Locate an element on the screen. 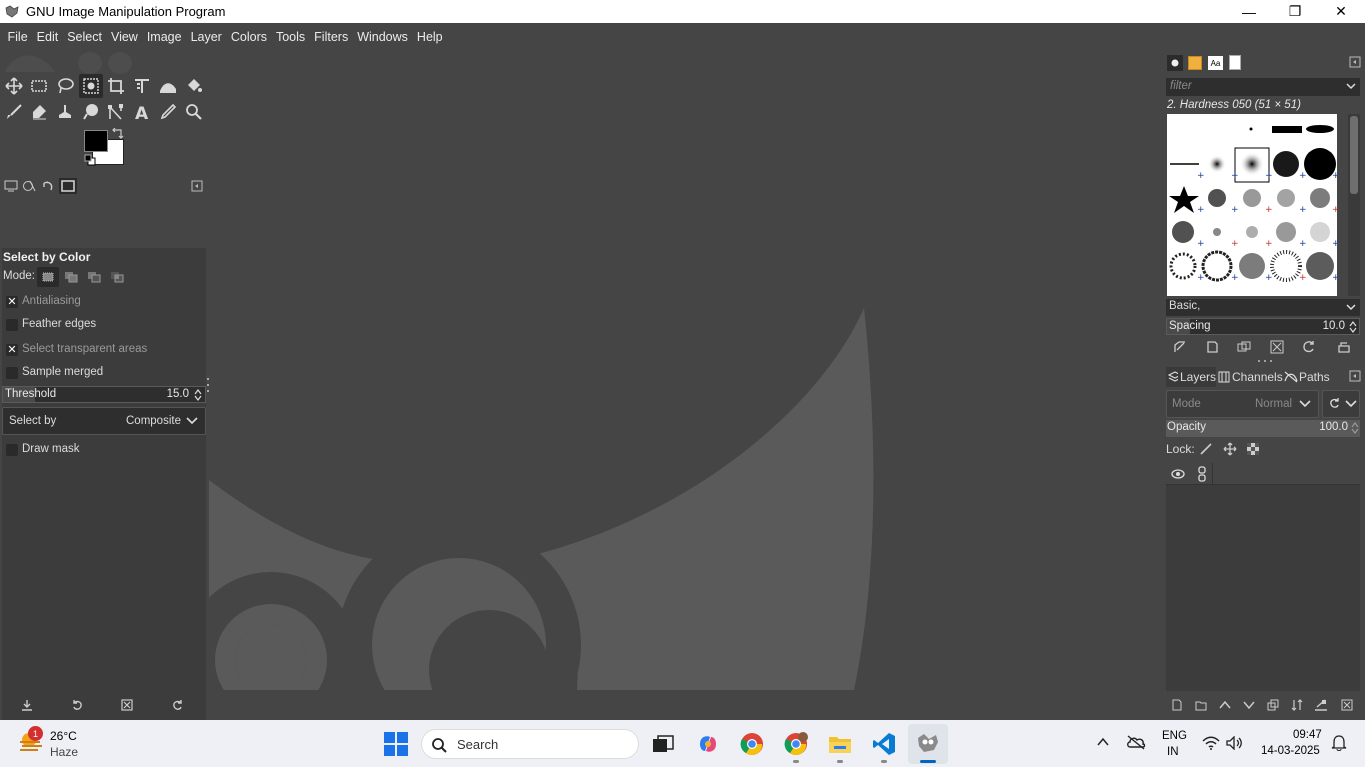  tab-channels: Channels is located at coordinates (1250, 377).